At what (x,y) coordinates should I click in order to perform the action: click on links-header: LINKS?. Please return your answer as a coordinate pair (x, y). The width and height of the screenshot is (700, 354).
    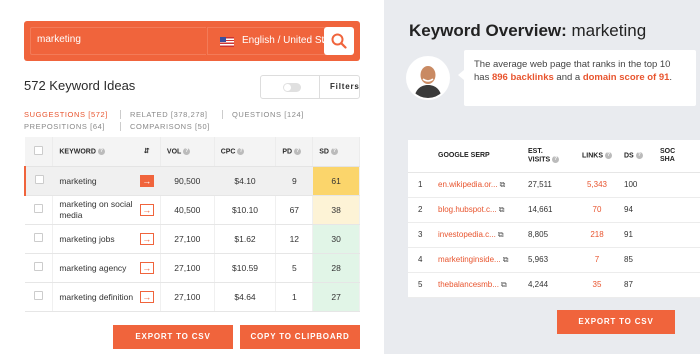
    Looking at the image, I should click on (597, 156).